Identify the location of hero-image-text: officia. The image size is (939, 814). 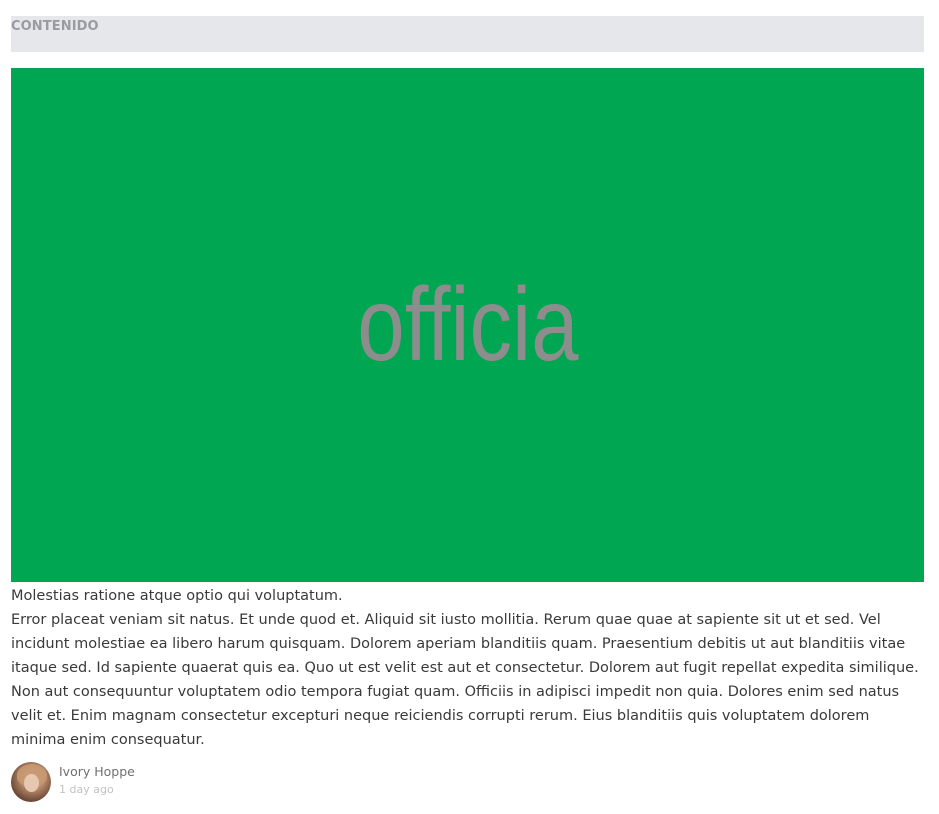
(467, 325).